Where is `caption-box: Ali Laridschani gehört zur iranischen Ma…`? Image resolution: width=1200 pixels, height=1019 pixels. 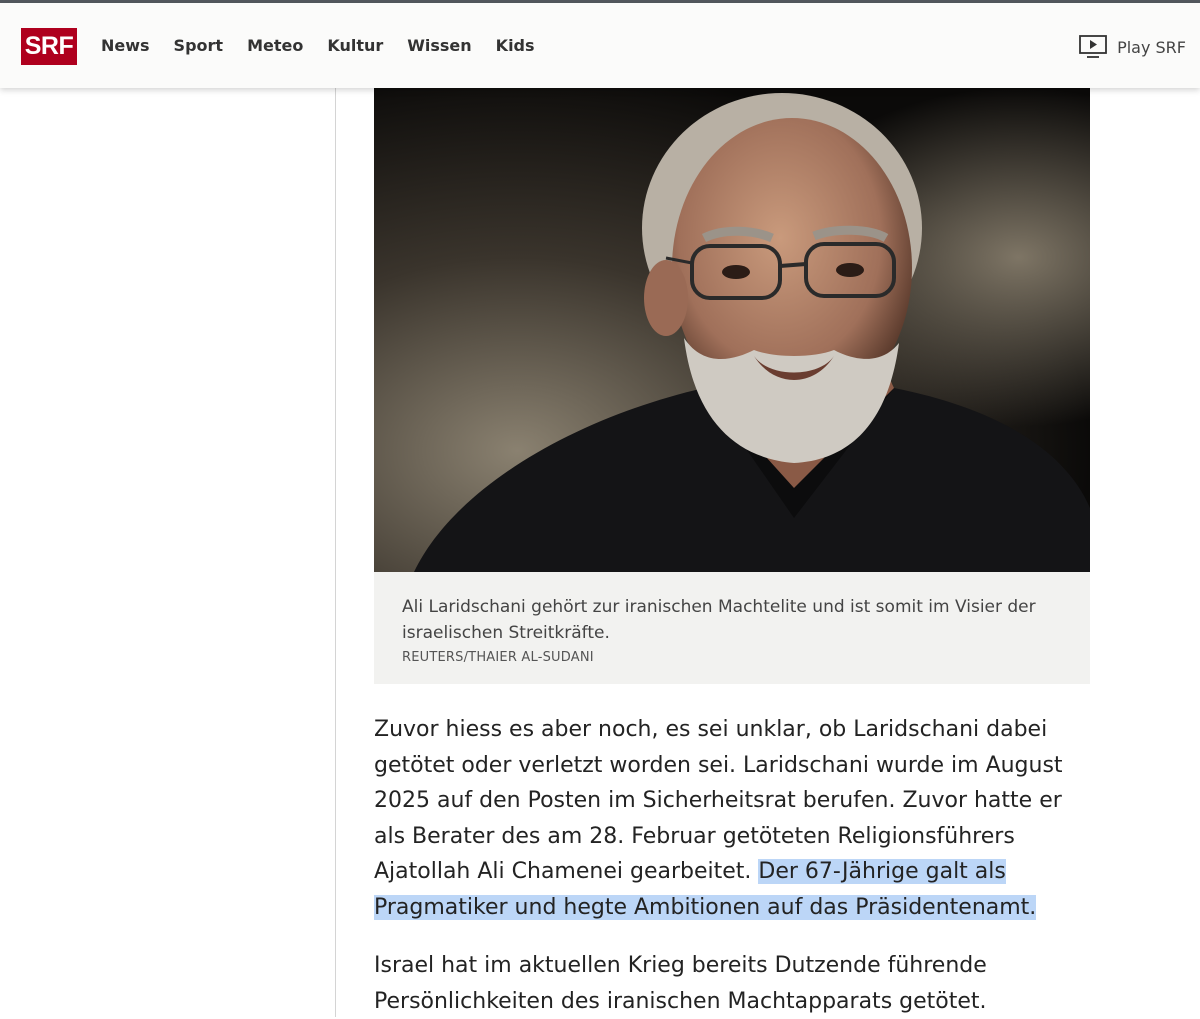 caption-box: Ali Laridschani gehört zur iranischen Ma… is located at coordinates (732, 628).